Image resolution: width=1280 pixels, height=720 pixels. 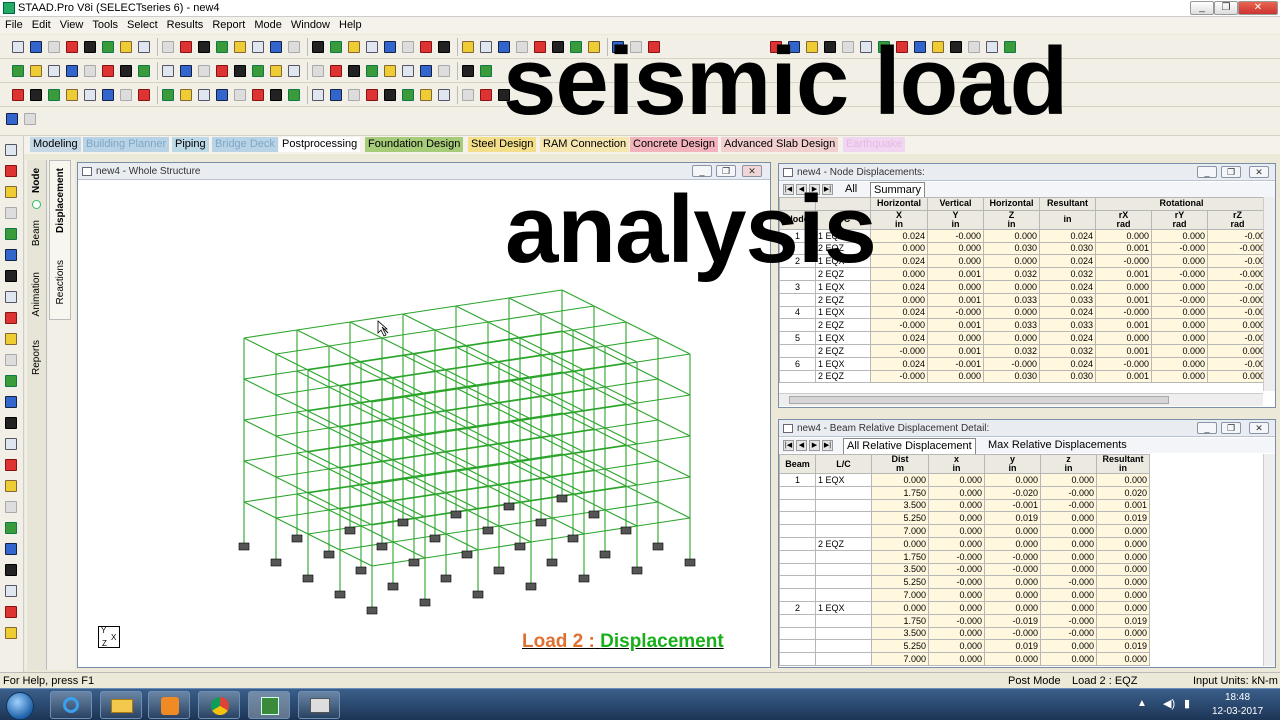 What do you see at coordinates (219, 705) in the screenshot?
I see `taskbar-chrome-icon` at bounding box center [219, 705].